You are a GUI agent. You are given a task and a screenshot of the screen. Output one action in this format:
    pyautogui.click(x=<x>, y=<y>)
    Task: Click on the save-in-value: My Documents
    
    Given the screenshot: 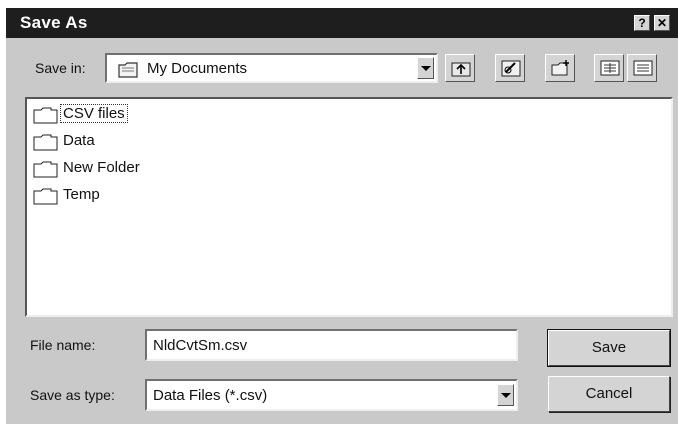 What is the action you would take?
    pyautogui.click(x=197, y=68)
    